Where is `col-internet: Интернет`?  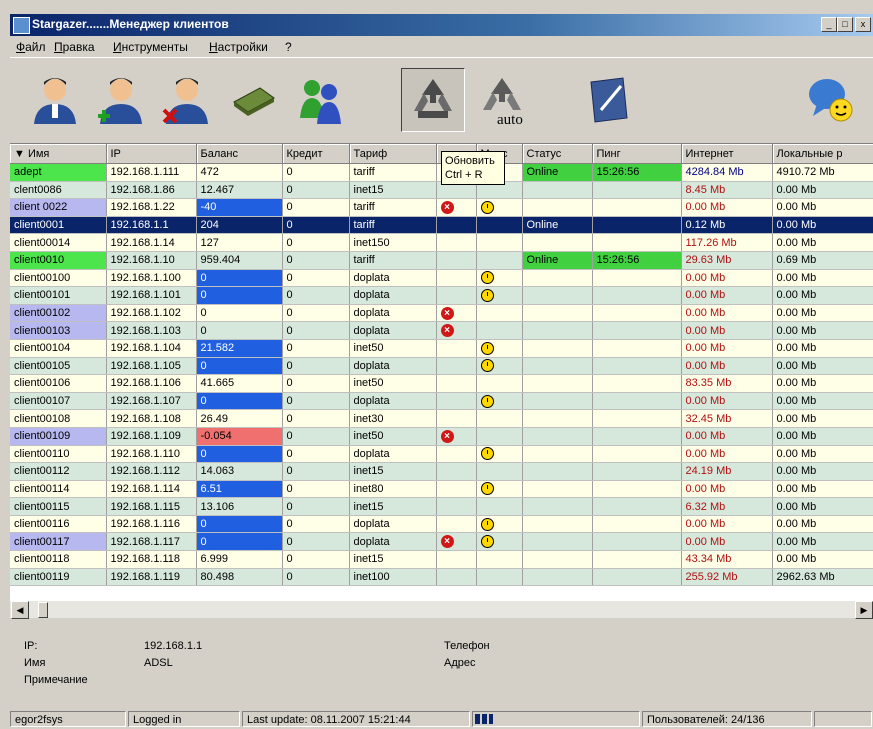
col-internet: Интернет is located at coordinates (727, 154).